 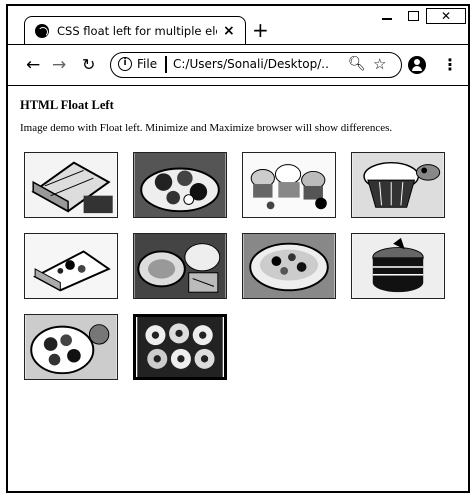 I want to click on chocolate-cake-picture, so click(x=398, y=266).